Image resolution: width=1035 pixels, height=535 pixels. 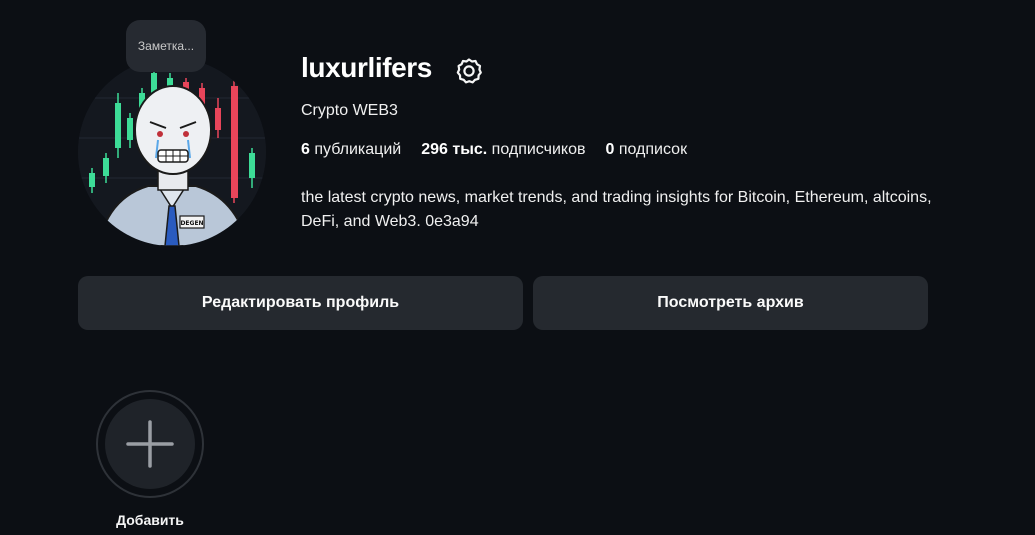 I want to click on view-archive-button: Посмотреть архив, so click(x=730, y=303).